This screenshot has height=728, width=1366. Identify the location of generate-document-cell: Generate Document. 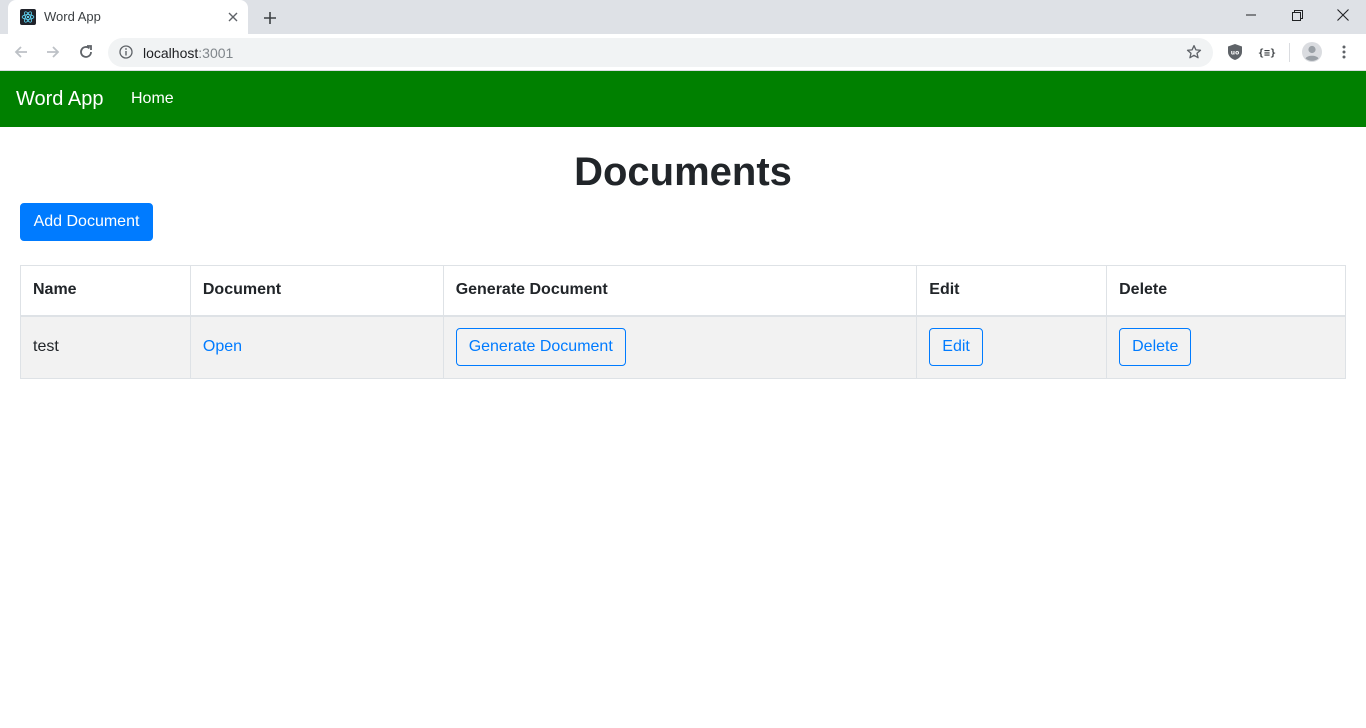
(680, 347).